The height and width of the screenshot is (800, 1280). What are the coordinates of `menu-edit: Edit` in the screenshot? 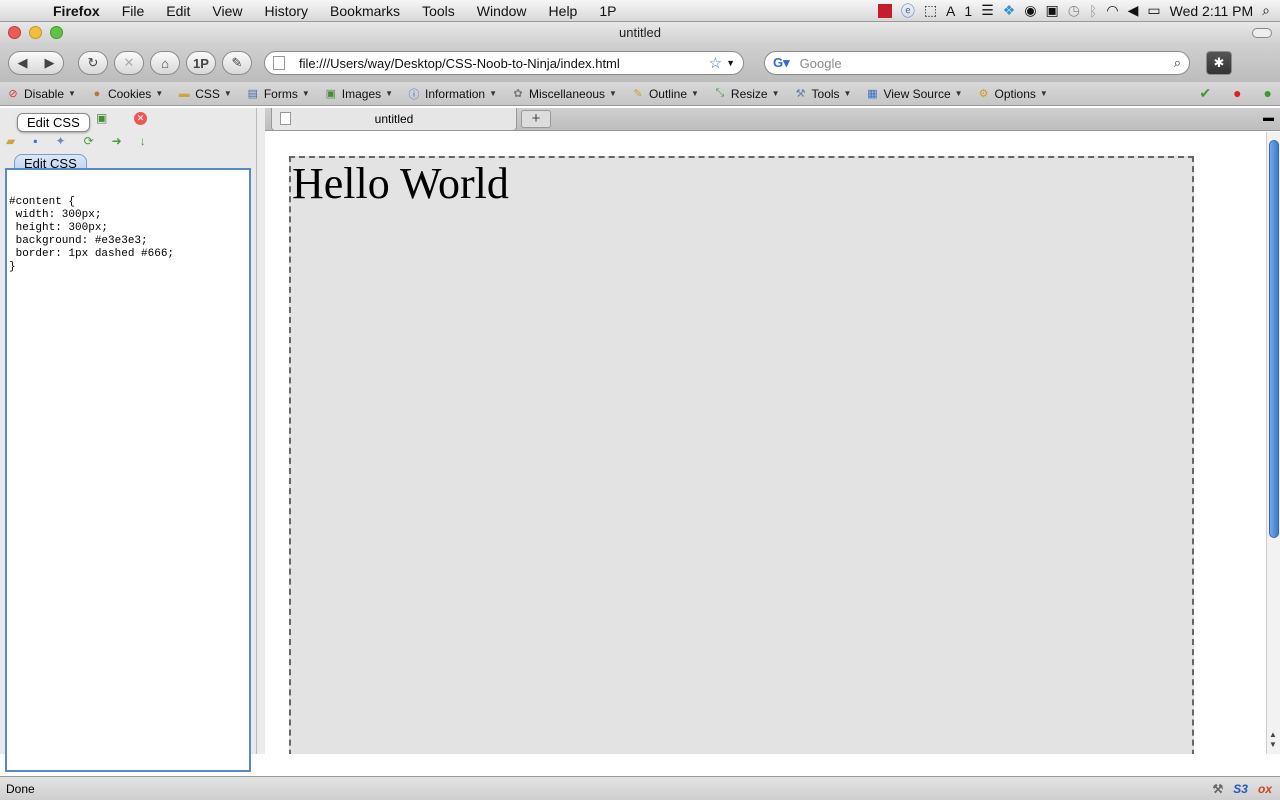 It's located at (178, 11).